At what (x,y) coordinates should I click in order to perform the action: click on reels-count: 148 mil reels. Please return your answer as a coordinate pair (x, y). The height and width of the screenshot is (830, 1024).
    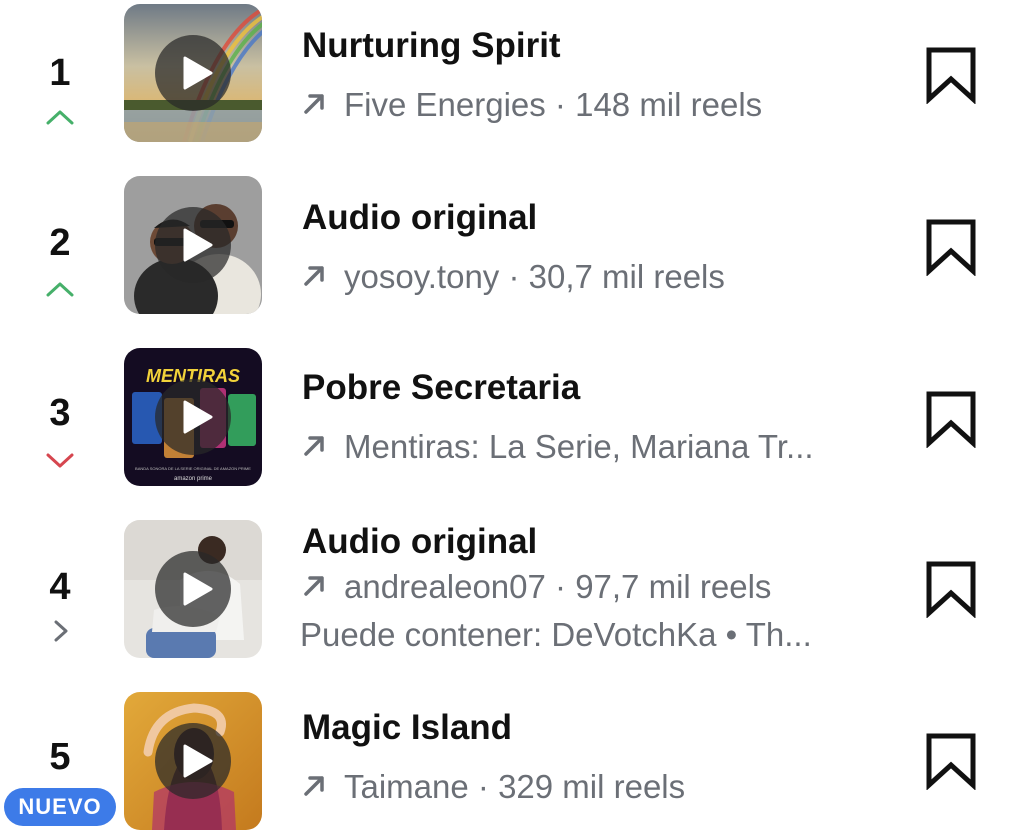
    Looking at the image, I should click on (669, 104).